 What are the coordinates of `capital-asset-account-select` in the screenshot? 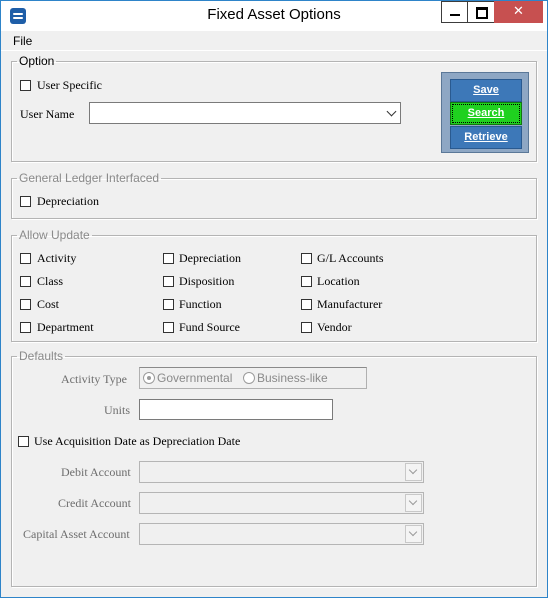 It's located at (281, 534).